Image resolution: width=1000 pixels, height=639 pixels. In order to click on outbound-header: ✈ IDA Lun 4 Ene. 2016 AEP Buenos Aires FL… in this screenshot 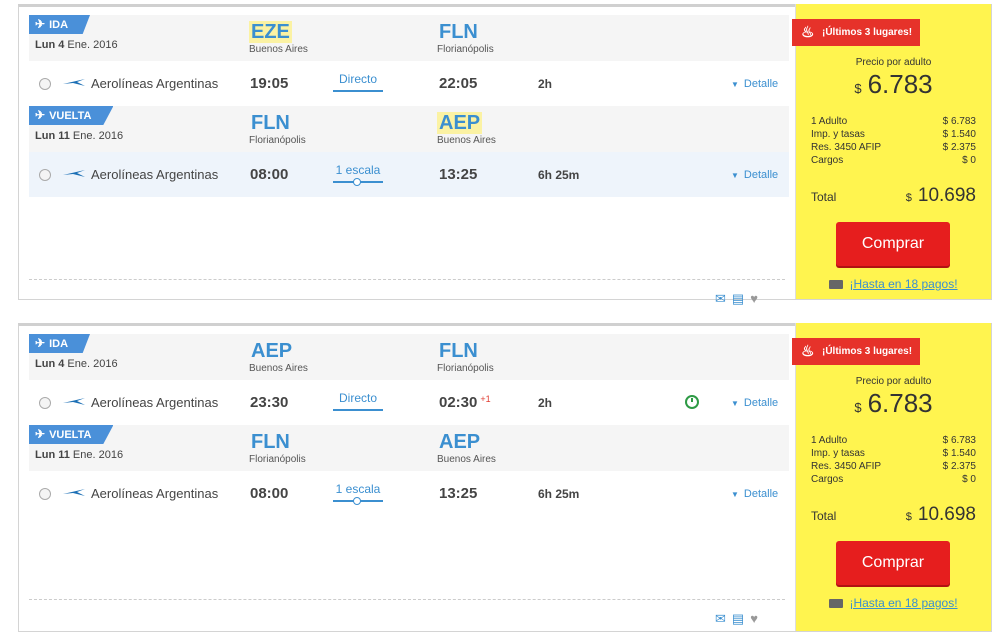, I will do `click(409, 357)`.